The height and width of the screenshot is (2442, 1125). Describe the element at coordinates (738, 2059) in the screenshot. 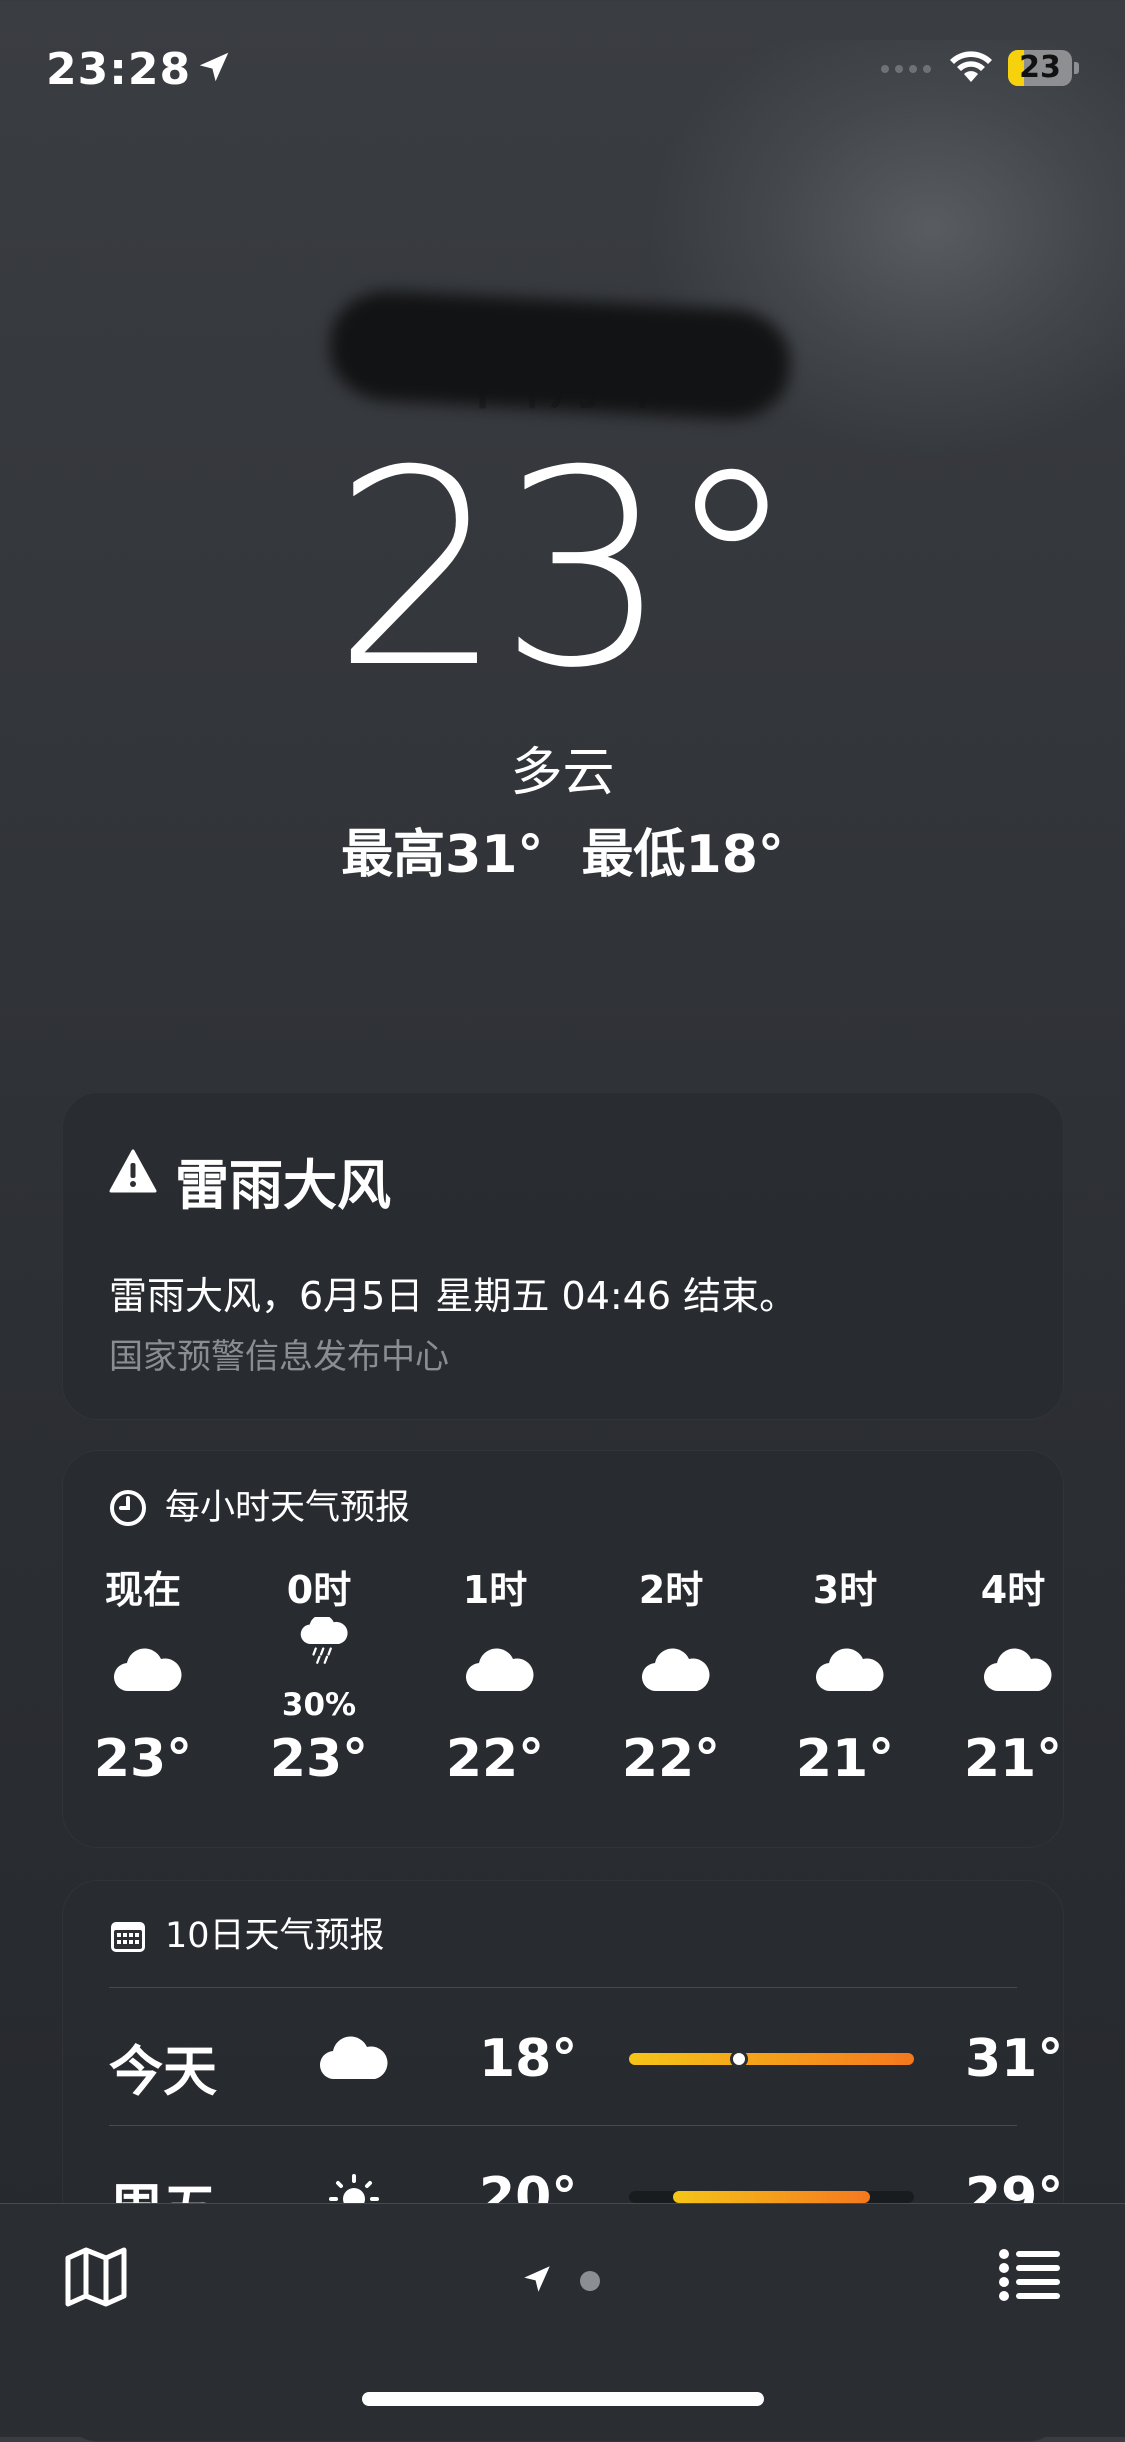

I see `current-temperature-dot` at that location.